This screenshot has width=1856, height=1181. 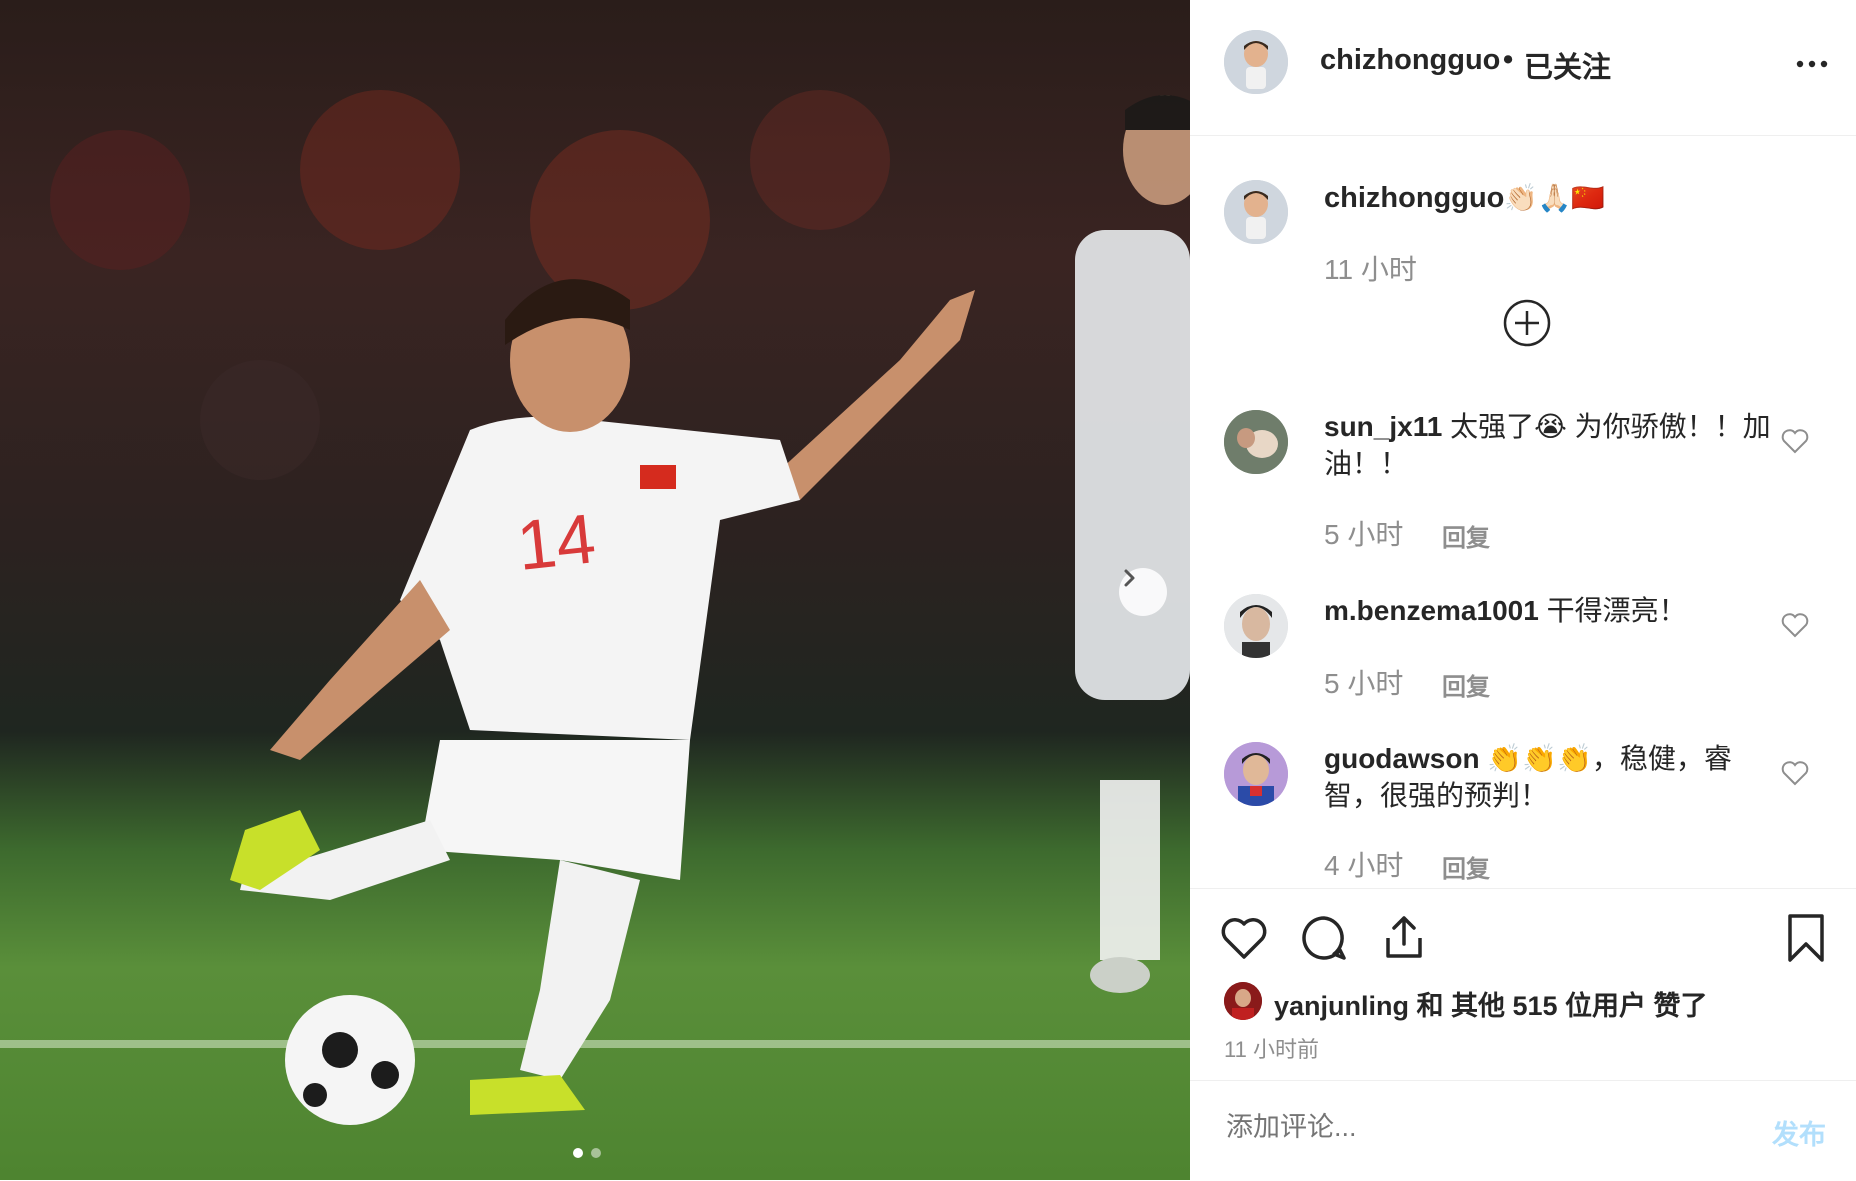 I want to click on more-options-icon, so click(x=1812, y=64).